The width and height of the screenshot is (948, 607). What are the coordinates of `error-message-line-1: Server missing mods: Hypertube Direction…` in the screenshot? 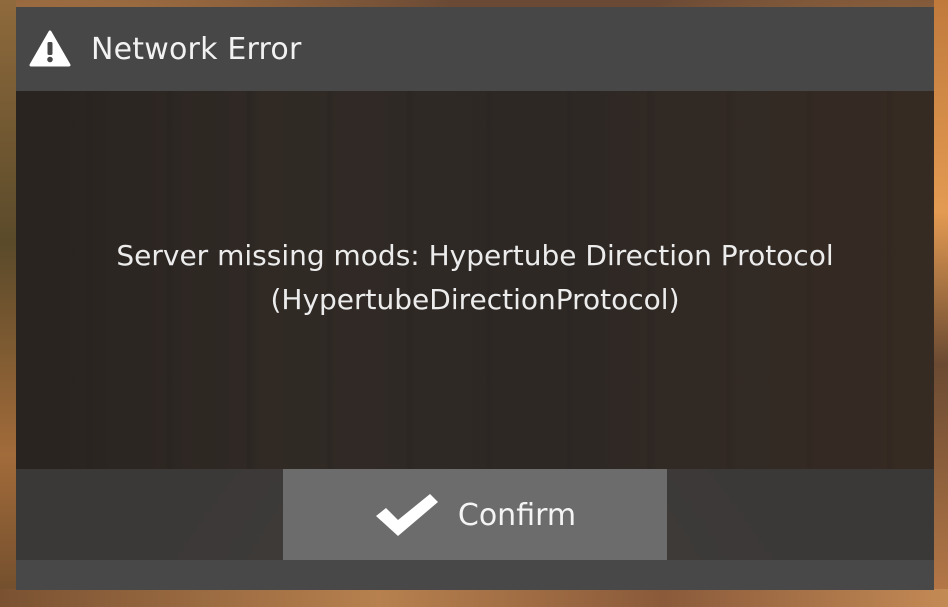 It's located at (475, 255).